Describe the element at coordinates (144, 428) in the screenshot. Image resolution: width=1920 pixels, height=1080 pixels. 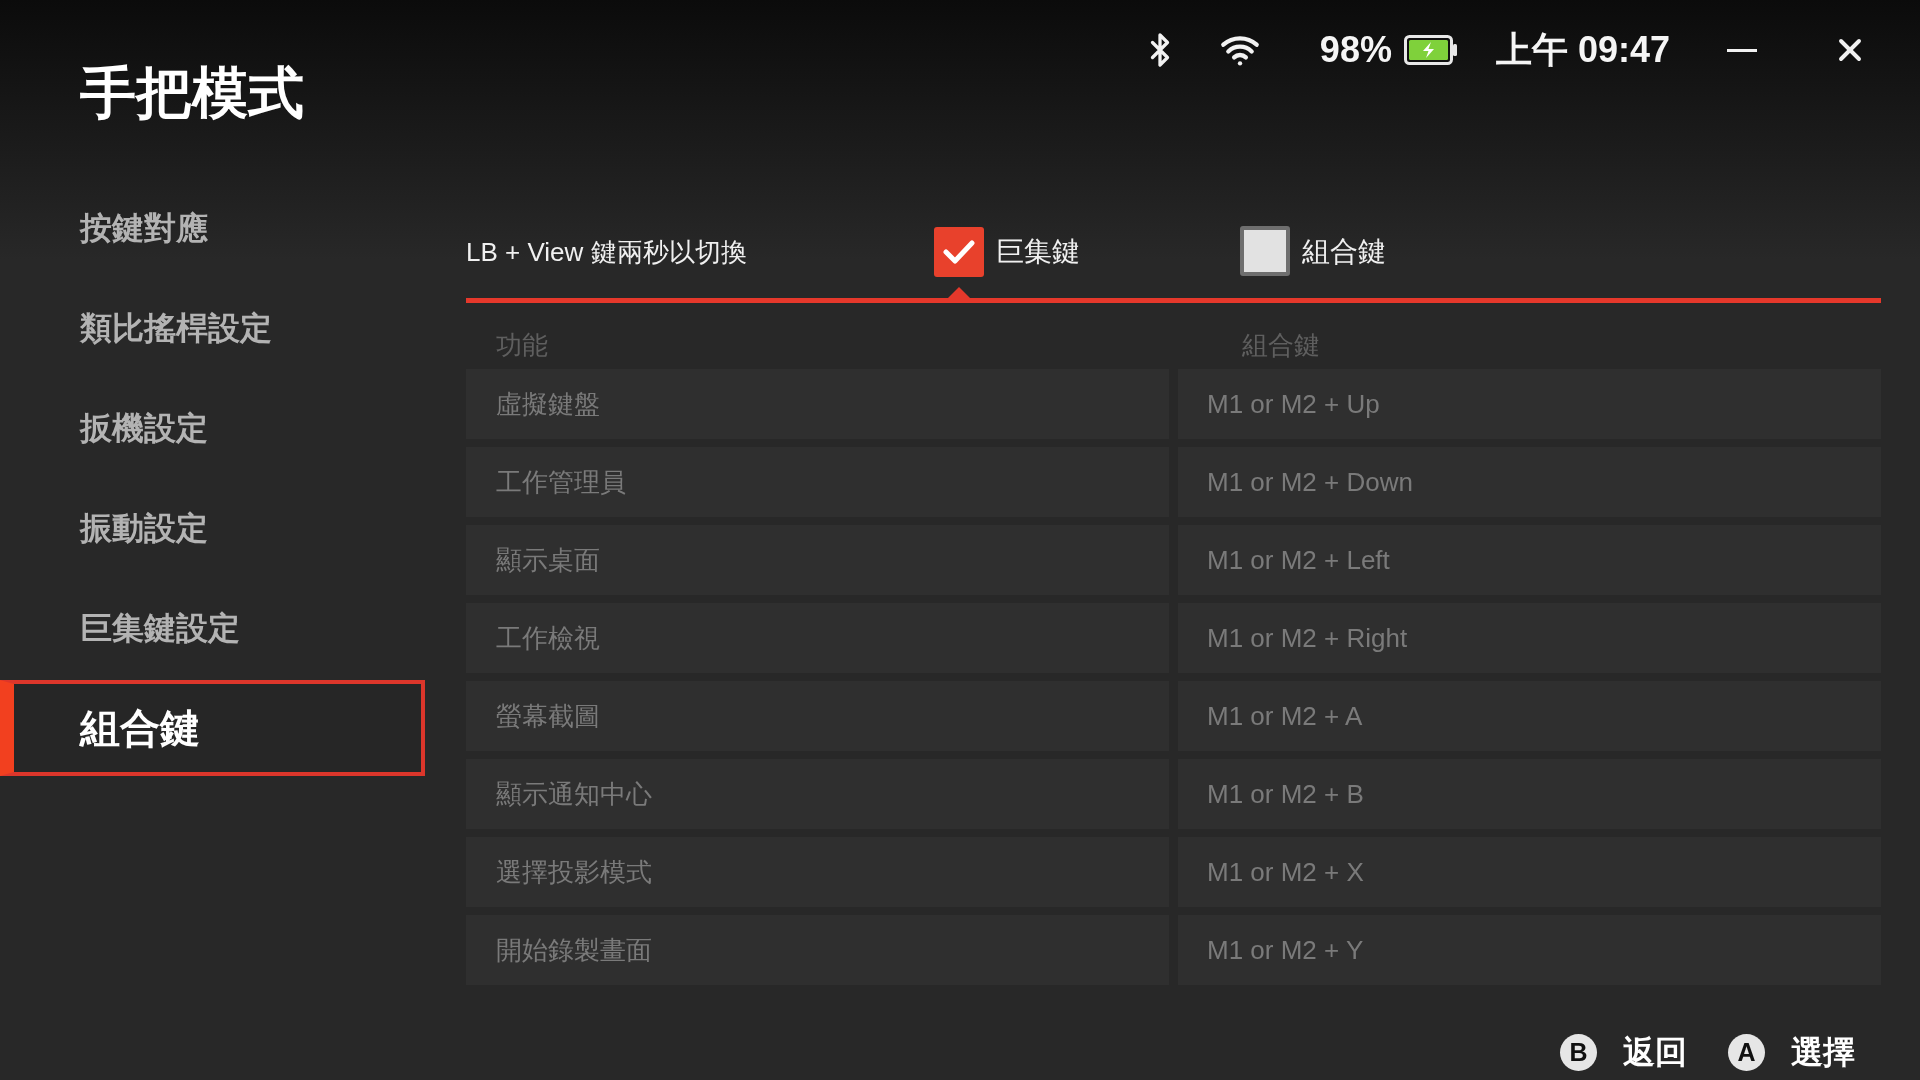
I see `sidebar-item: 扳機設定` at that location.